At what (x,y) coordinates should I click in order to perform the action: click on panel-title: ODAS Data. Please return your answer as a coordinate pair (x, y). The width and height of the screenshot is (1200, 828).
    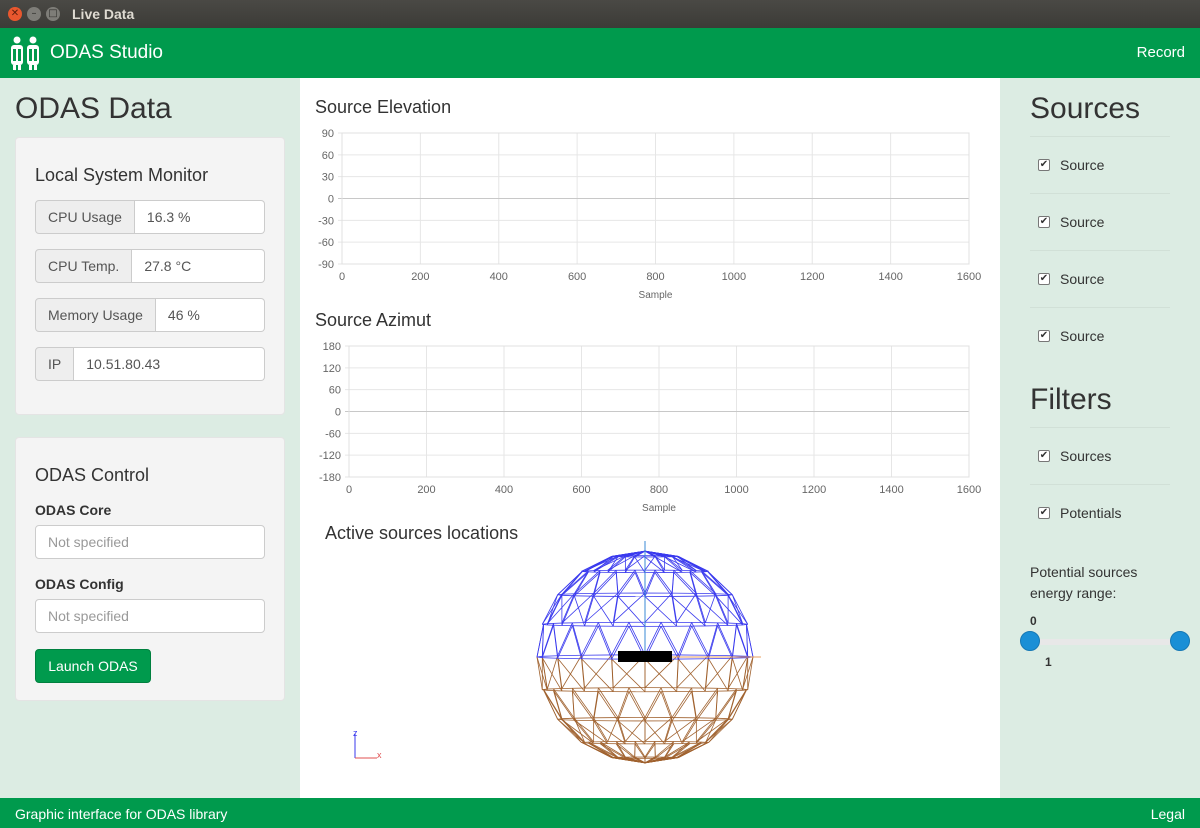
    Looking at the image, I should click on (93, 108).